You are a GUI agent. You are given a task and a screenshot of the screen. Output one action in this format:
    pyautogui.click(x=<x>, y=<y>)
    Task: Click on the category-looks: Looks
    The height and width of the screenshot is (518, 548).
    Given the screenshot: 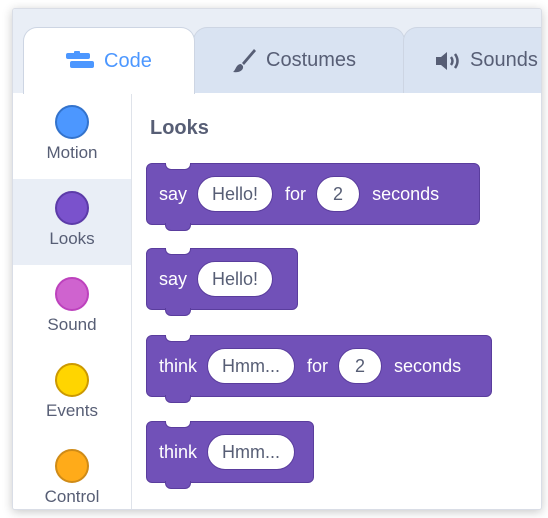 What is the action you would take?
    pyautogui.click(x=72, y=222)
    